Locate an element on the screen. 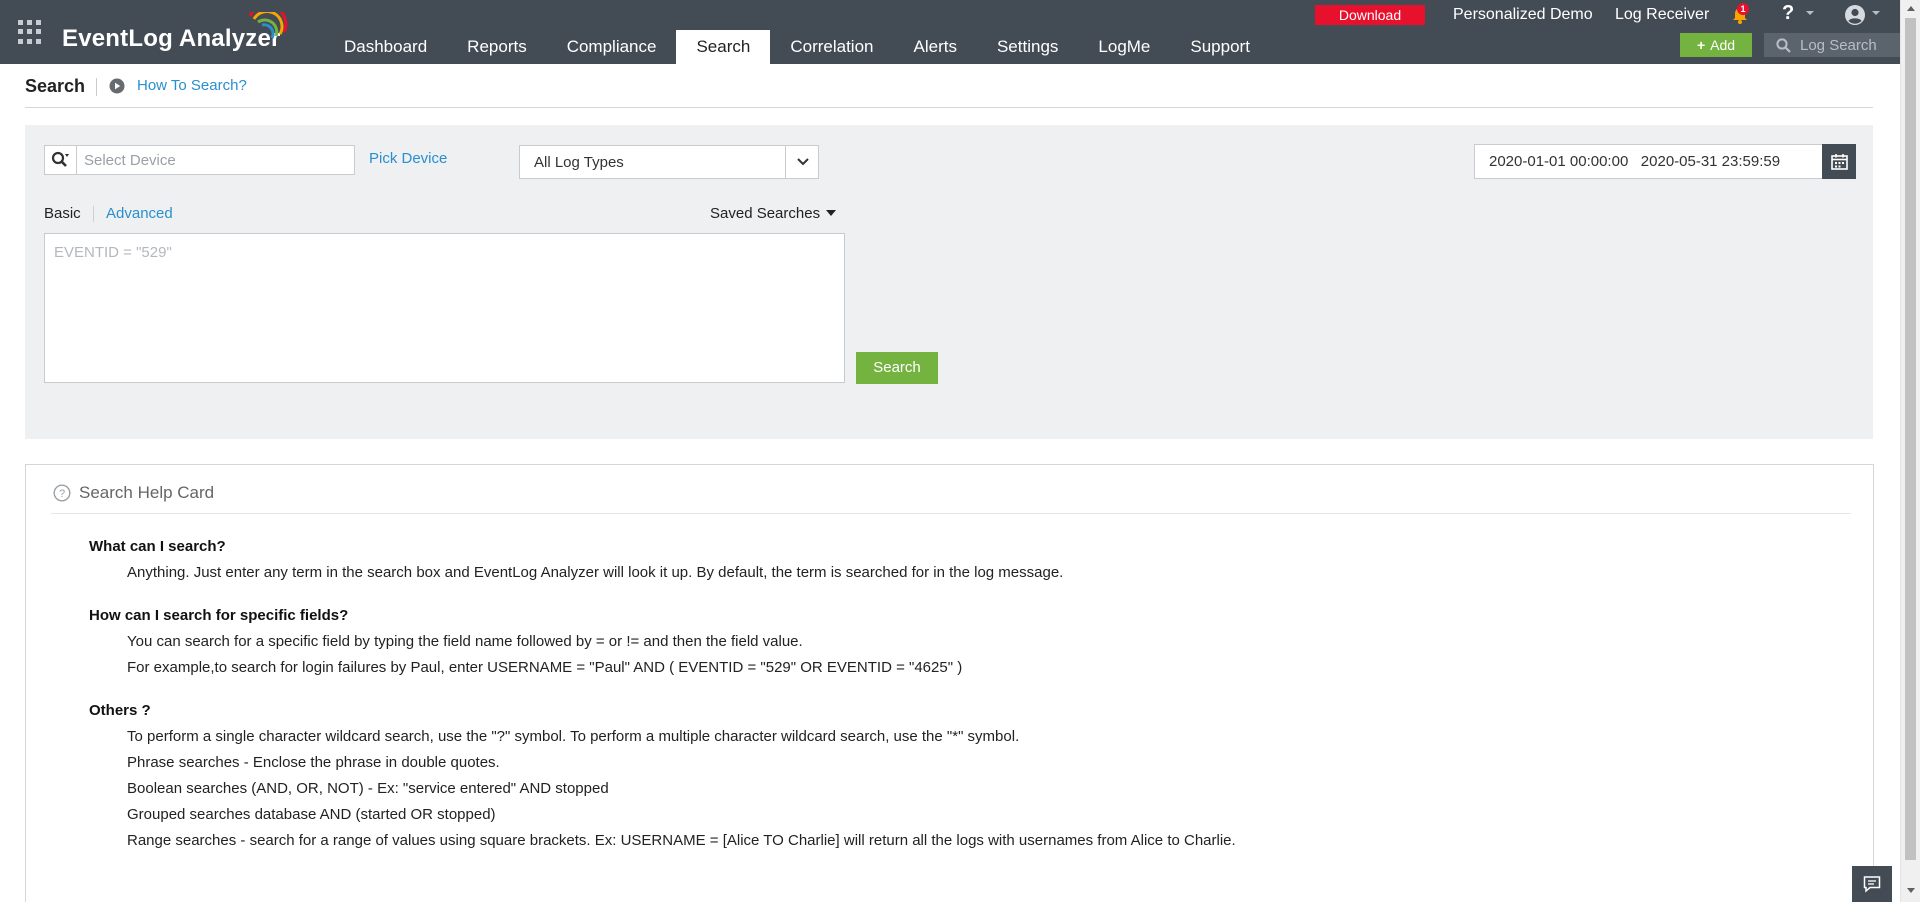 The image size is (1920, 902). add-button-label: Add is located at coordinates (1723, 45).